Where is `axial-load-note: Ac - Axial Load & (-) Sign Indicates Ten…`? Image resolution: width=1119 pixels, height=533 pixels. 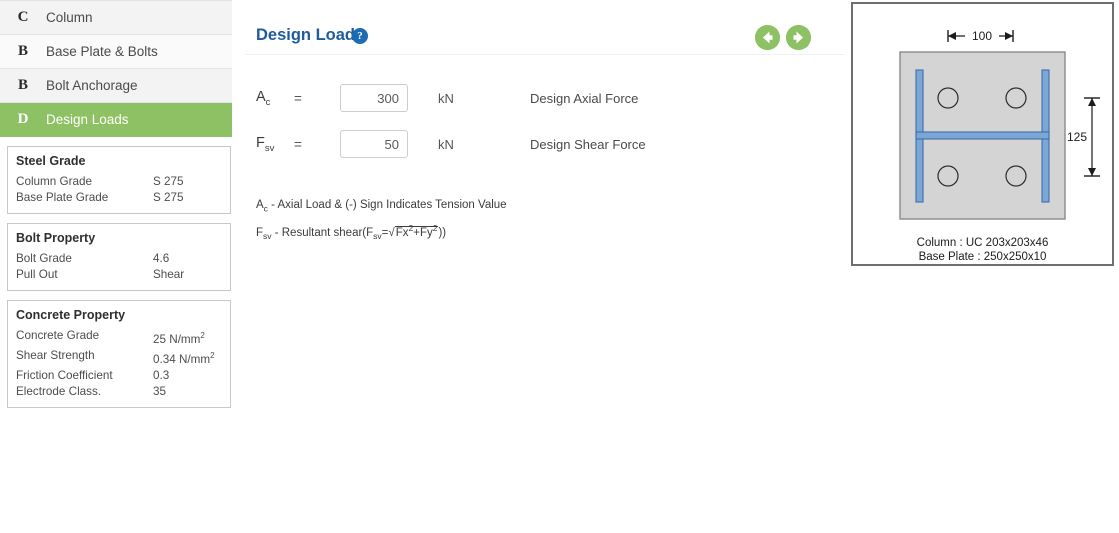 axial-load-note: Ac - Axial Load & (-) Sign Indicates Ten… is located at coordinates (381, 206).